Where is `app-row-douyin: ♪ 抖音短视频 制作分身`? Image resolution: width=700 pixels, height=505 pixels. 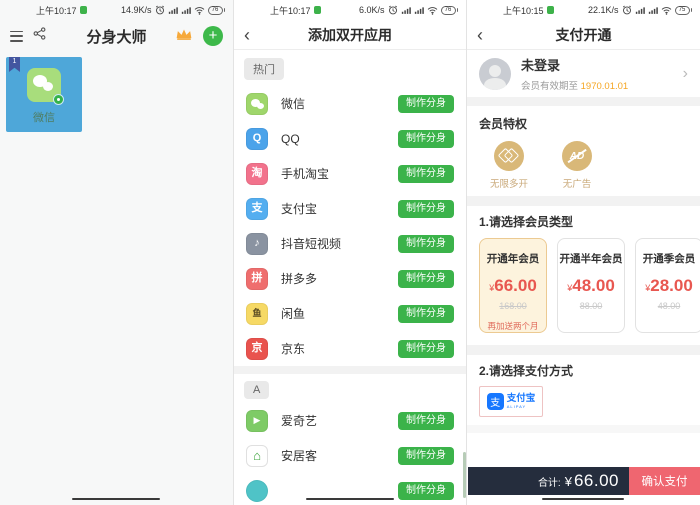 app-row-douyin: ♪ 抖音短视频 制作分身 is located at coordinates (350, 243).